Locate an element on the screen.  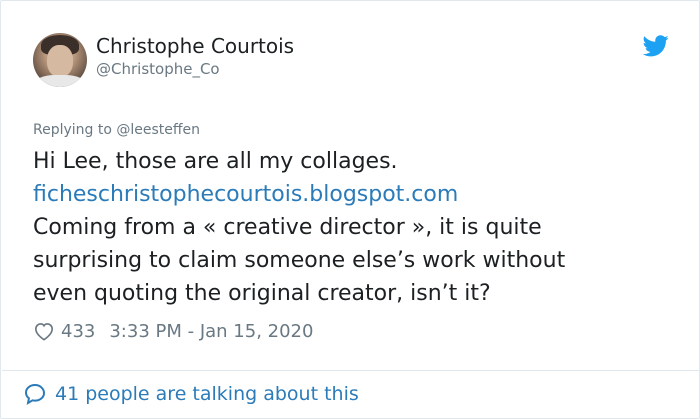
tweet-link: ficheschristophecourtois.blogspot.com is located at coordinates (353, 194).